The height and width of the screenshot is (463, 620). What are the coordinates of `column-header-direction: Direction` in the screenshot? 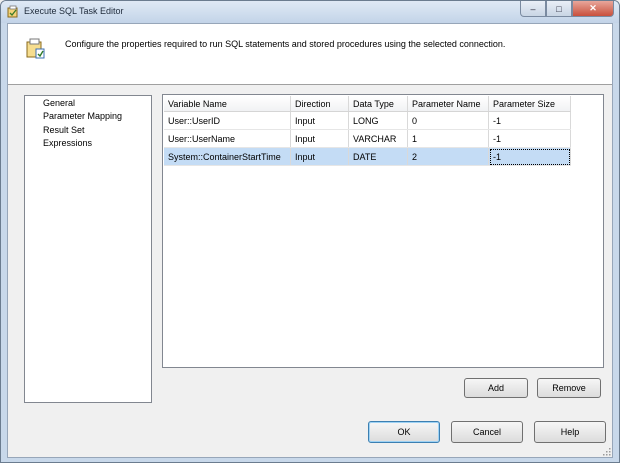 It's located at (319, 104).